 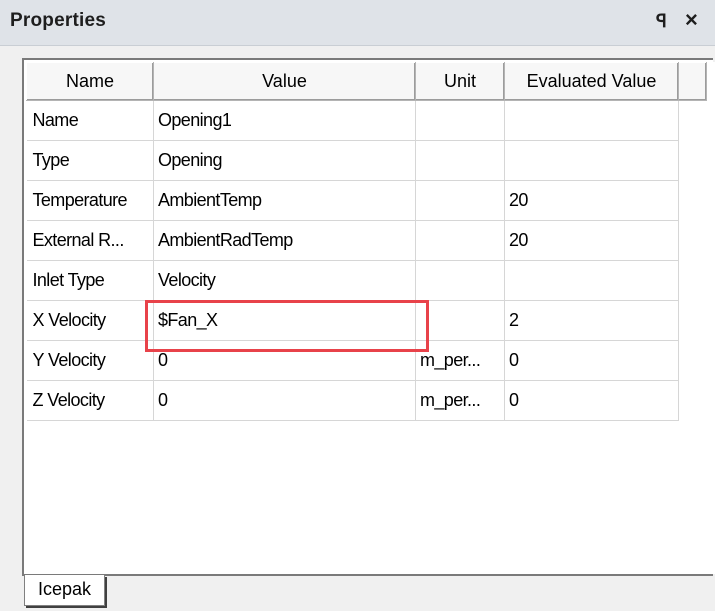 What do you see at coordinates (90, 200) in the screenshot?
I see `property-name: Temperature` at bounding box center [90, 200].